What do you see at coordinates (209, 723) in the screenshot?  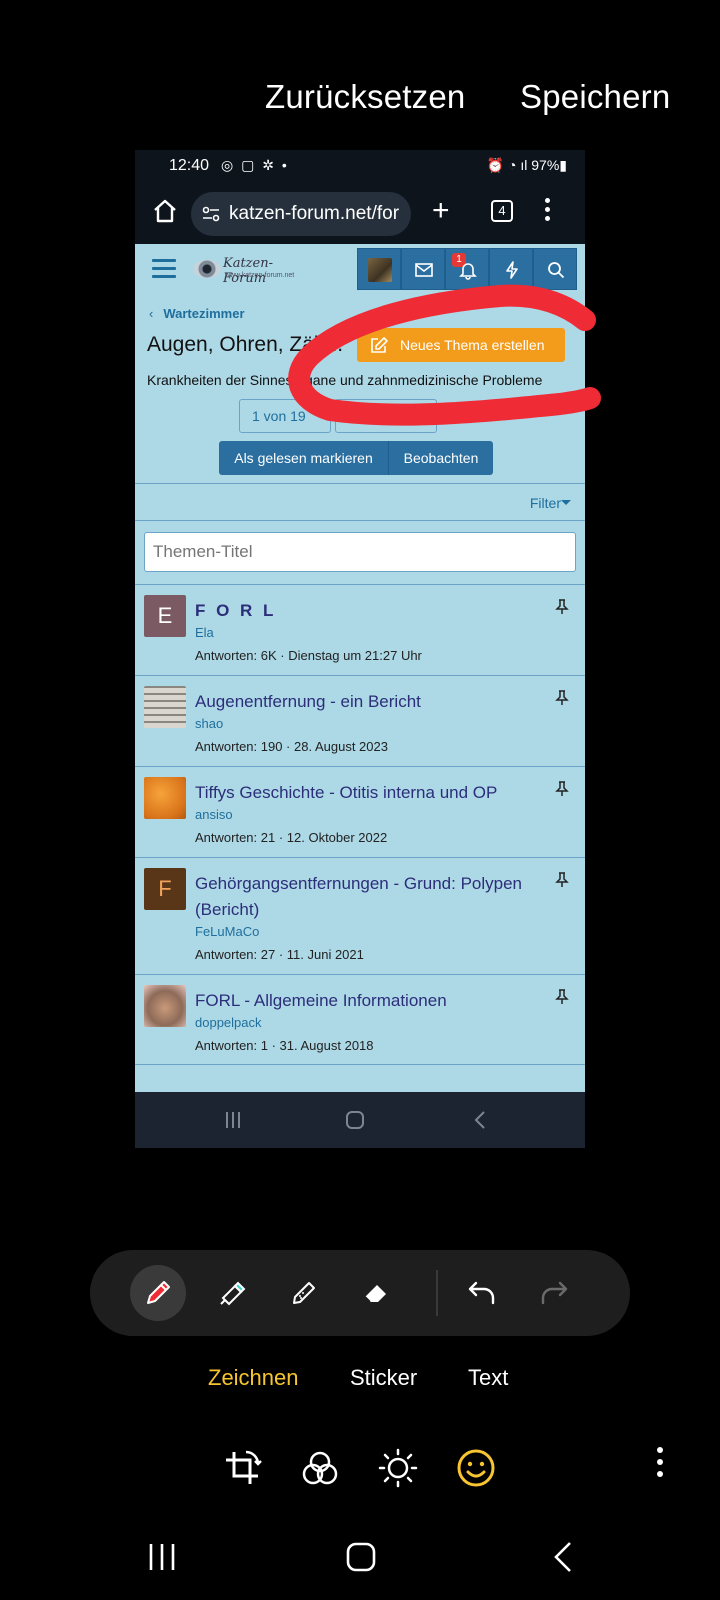 I see `thread-author: shao` at bounding box center [209, 723].